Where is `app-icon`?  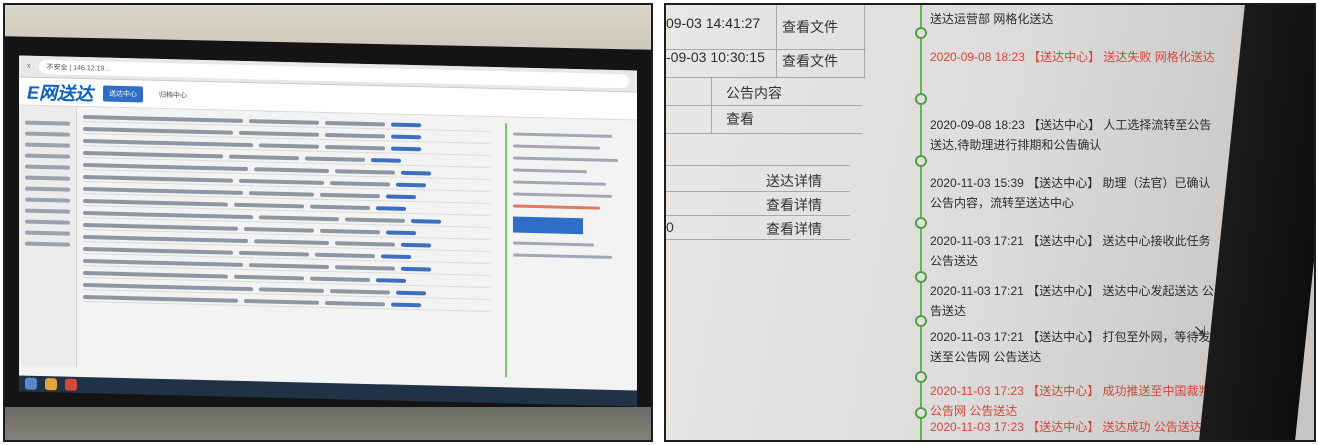 app-icon is located at coordinates (71, 384).